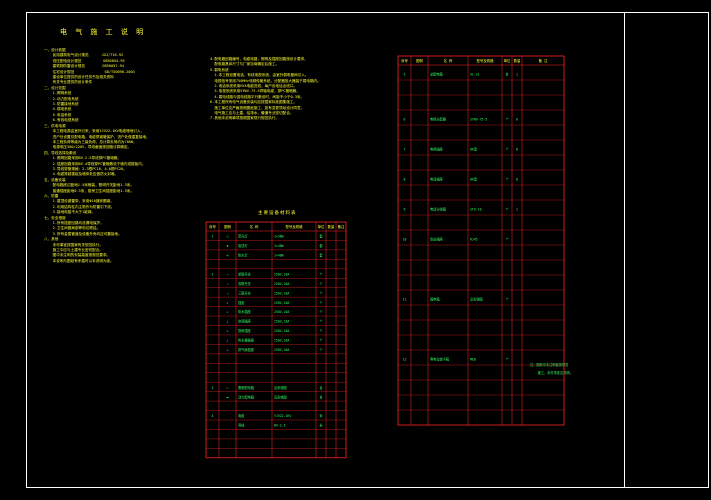 The width and height of the screenshot is (711, 500). I want to click on right-table-cell: 5, so click(405, 75).